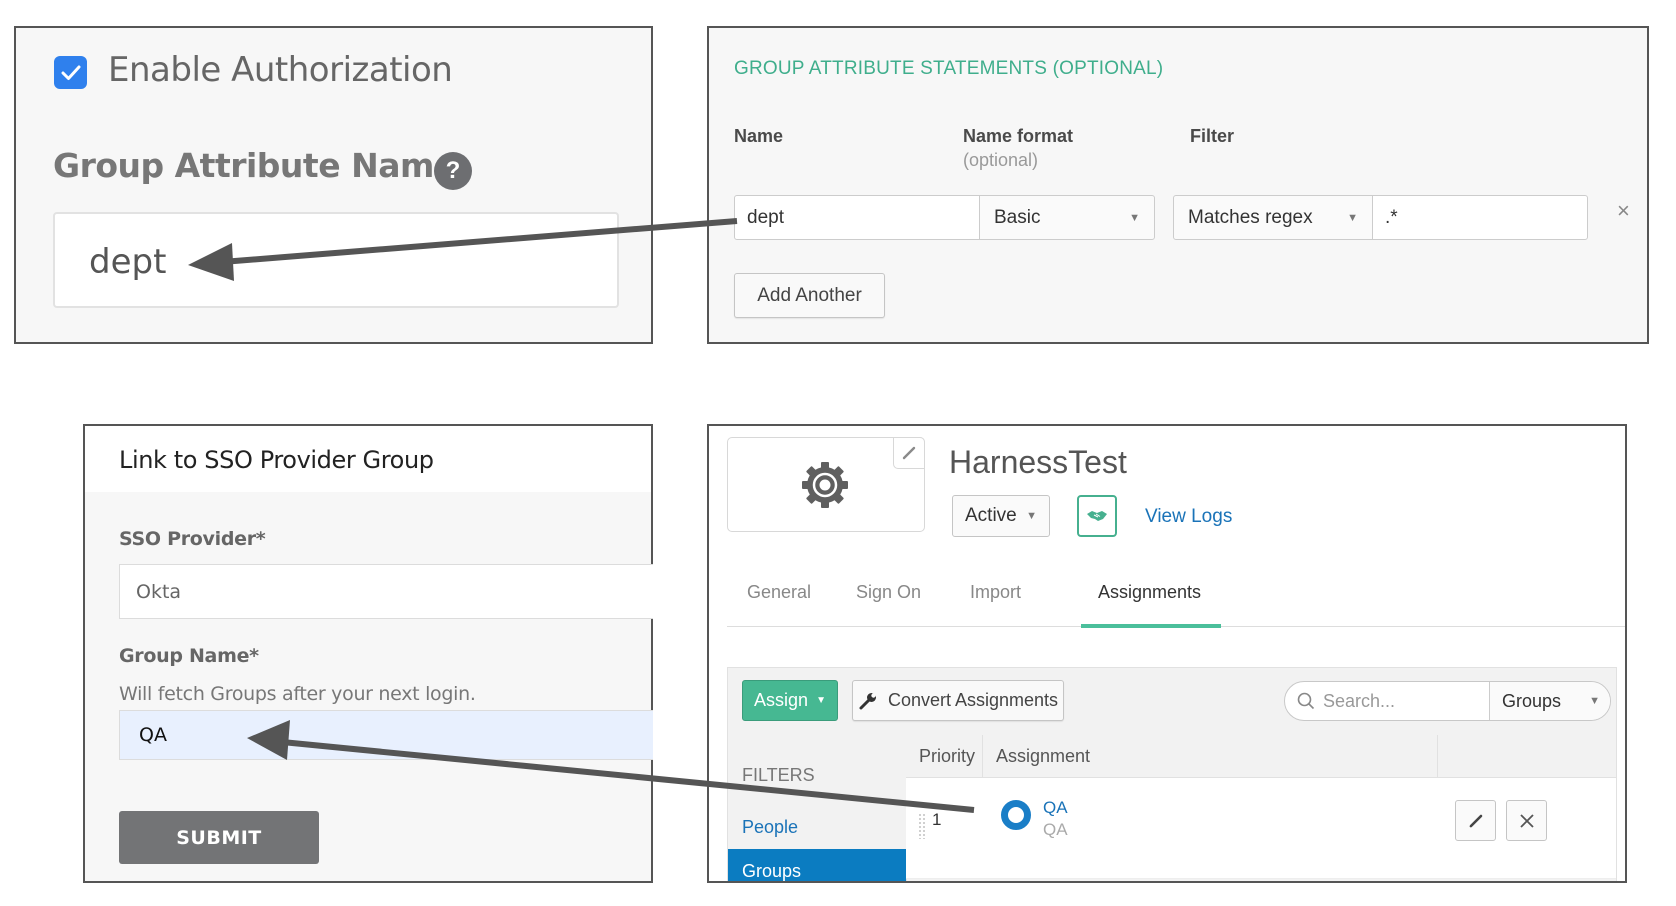 The width and height of the screenshot is (1676, 906). I want to click on group-name-label: Group Name*, so click(189, 656).